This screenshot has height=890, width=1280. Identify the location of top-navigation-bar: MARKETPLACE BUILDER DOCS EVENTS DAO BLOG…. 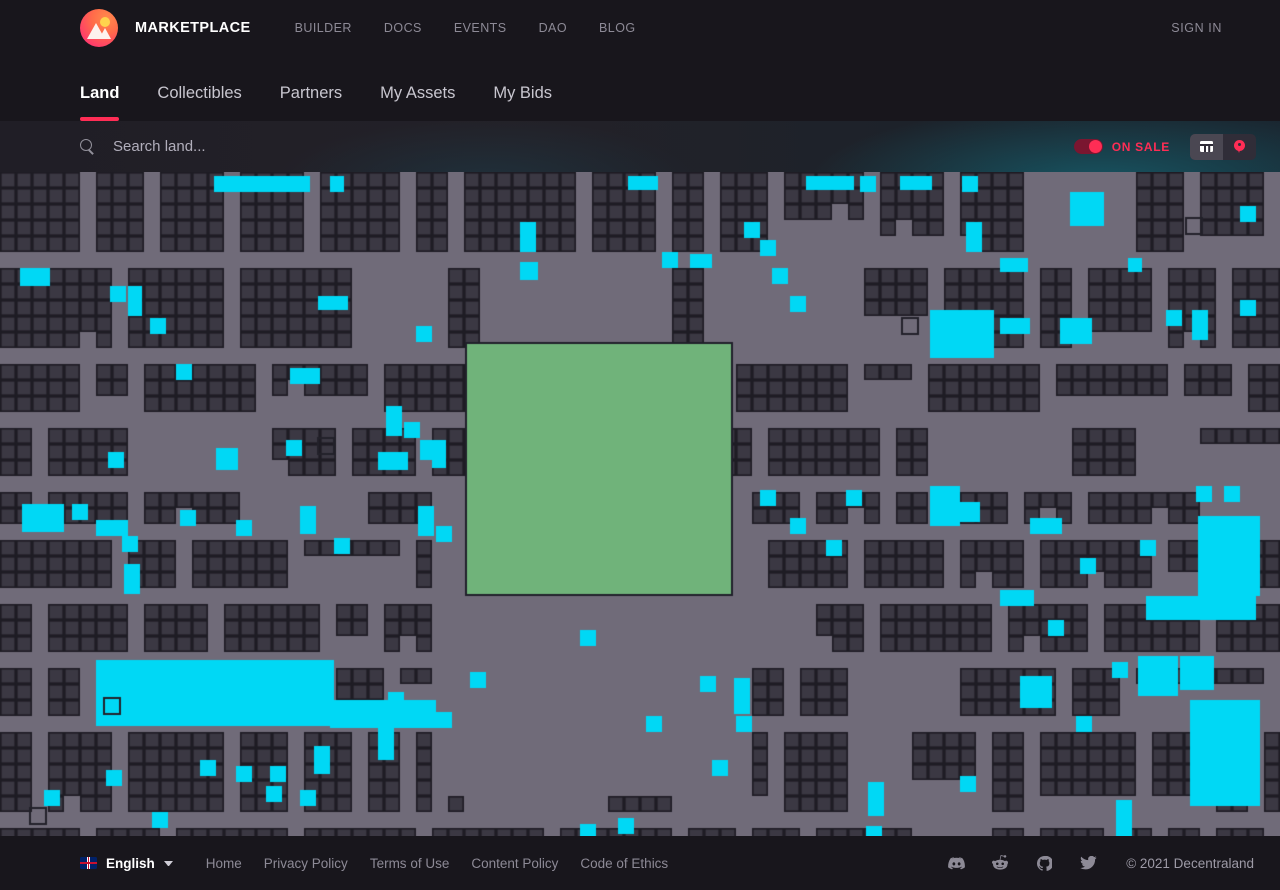
(640, 28).